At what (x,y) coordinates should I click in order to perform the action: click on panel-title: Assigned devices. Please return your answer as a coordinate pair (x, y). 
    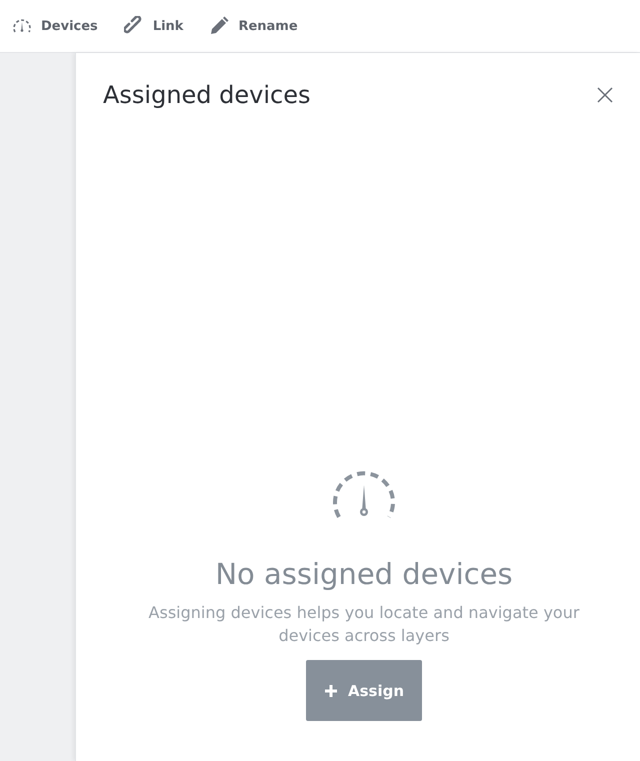
    Looking at the image, I should click on (207, 95).